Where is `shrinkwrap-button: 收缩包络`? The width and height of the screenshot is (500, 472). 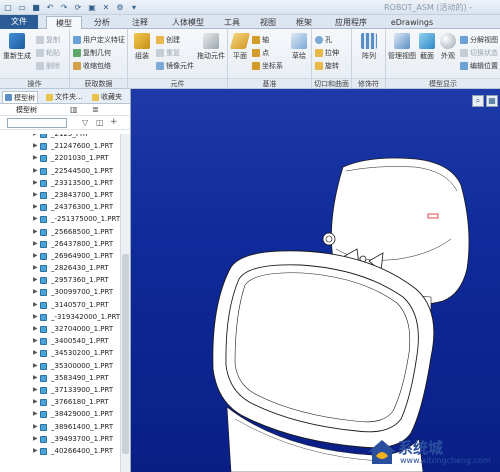
shrinkwrap-button: 收缩包络 is located at coordinates (92, 66).